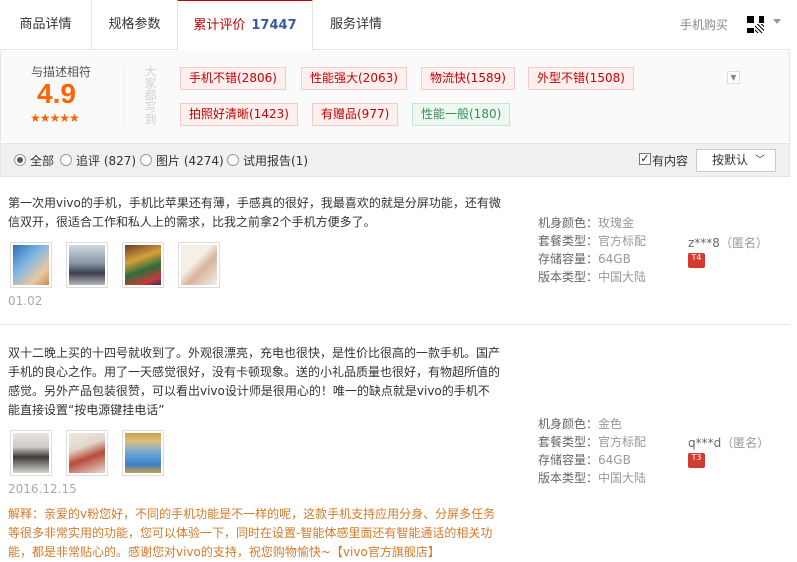 This screenshot has width=797, height=562. I want to click on filter-all-label: 全部, so click(42, 160).